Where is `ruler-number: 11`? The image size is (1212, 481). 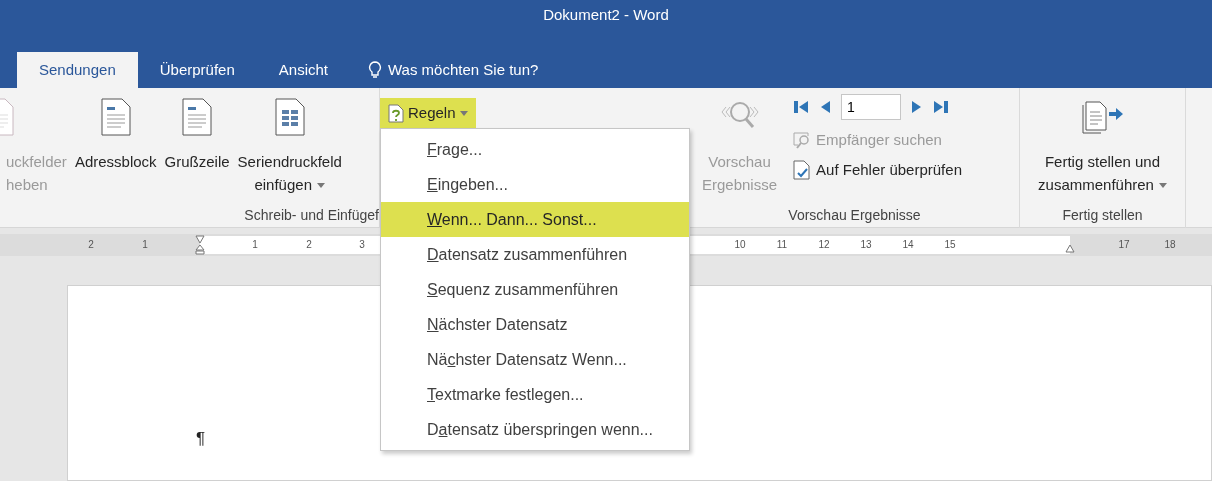 ruler-number: 11 is located at coordinates (782, 245).